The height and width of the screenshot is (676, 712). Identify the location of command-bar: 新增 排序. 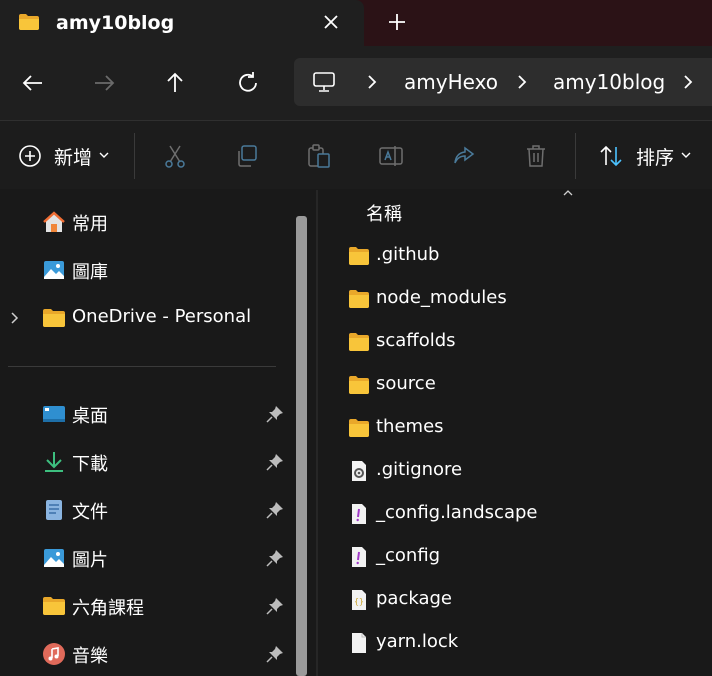
(356, 155).